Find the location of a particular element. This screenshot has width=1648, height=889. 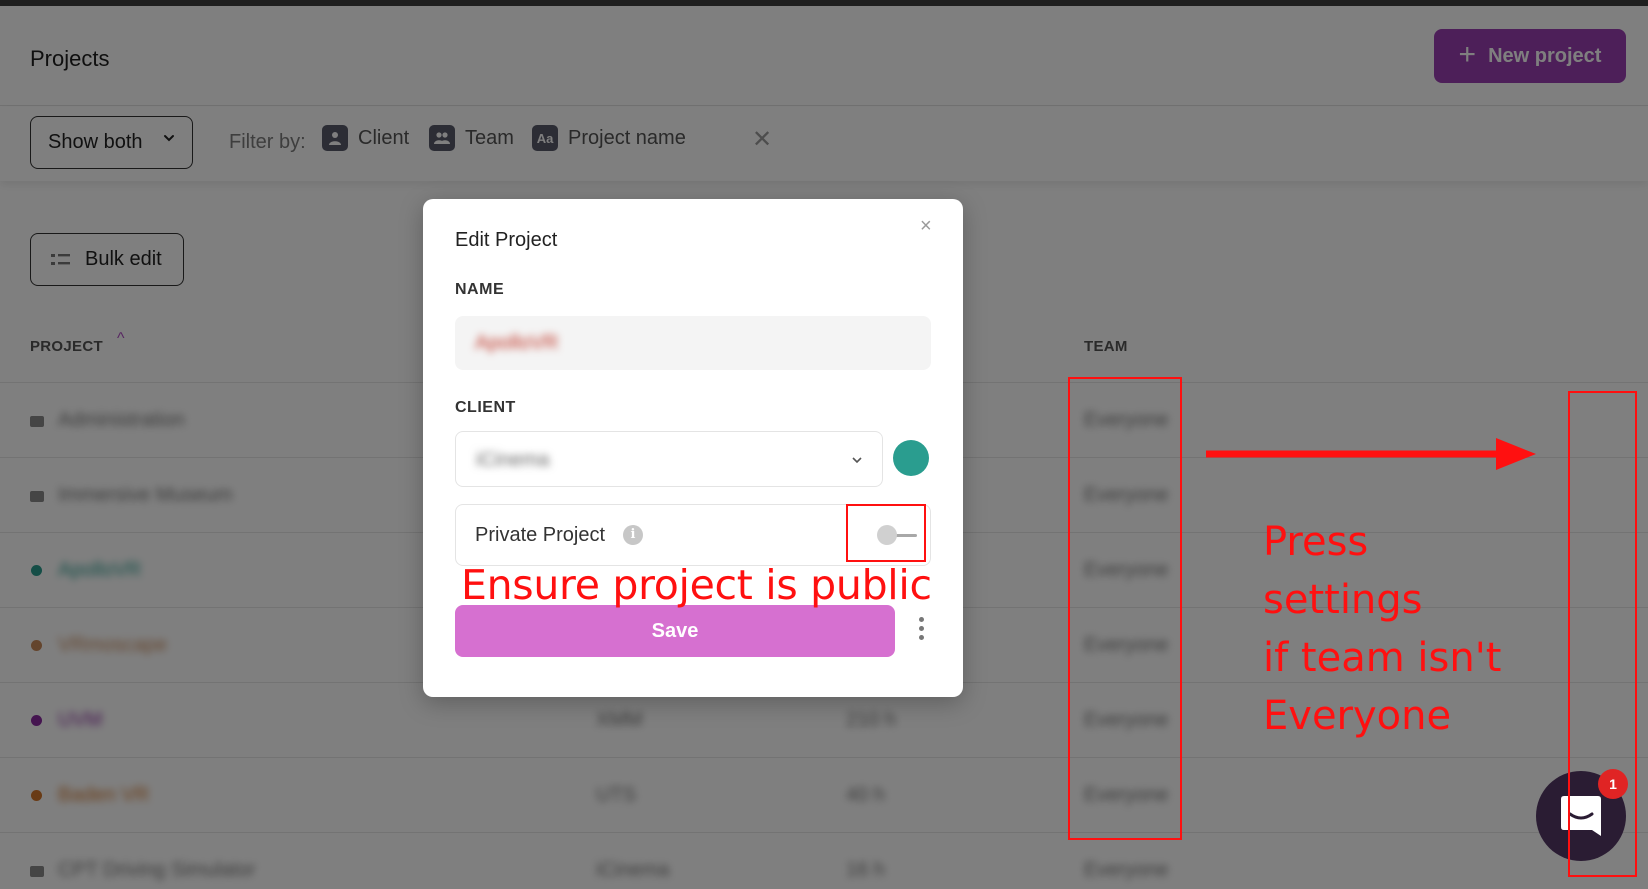

save-button: Save is located at coordinates (675, 631).